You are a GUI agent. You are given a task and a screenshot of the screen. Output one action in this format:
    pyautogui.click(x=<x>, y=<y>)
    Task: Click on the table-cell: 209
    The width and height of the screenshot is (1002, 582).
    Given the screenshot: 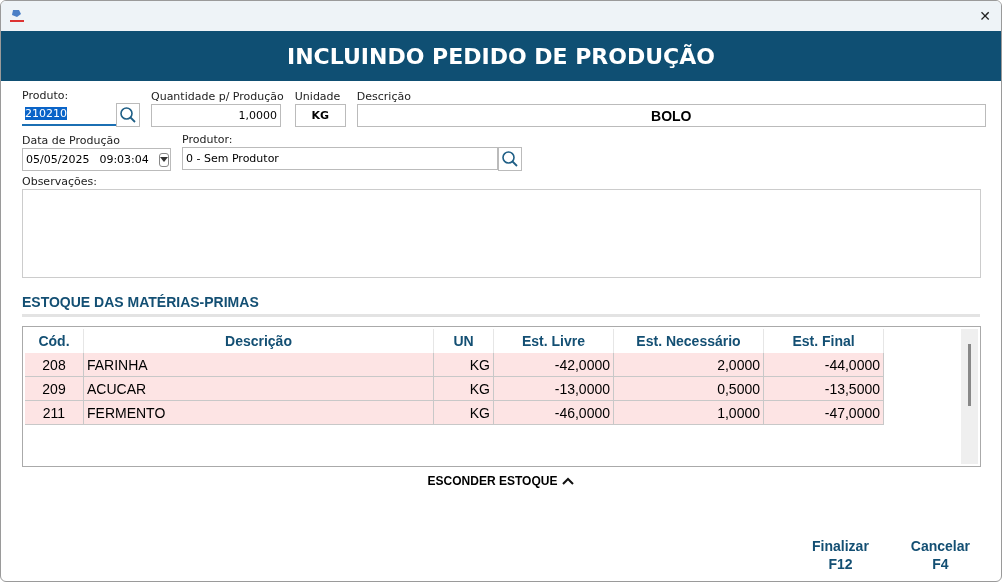 What is the action you would take?
    pyautogui.click(x=54, y=389)
    